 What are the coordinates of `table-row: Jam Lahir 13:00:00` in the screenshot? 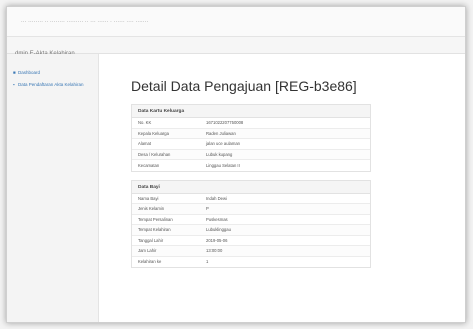 It's located at (251, 251).